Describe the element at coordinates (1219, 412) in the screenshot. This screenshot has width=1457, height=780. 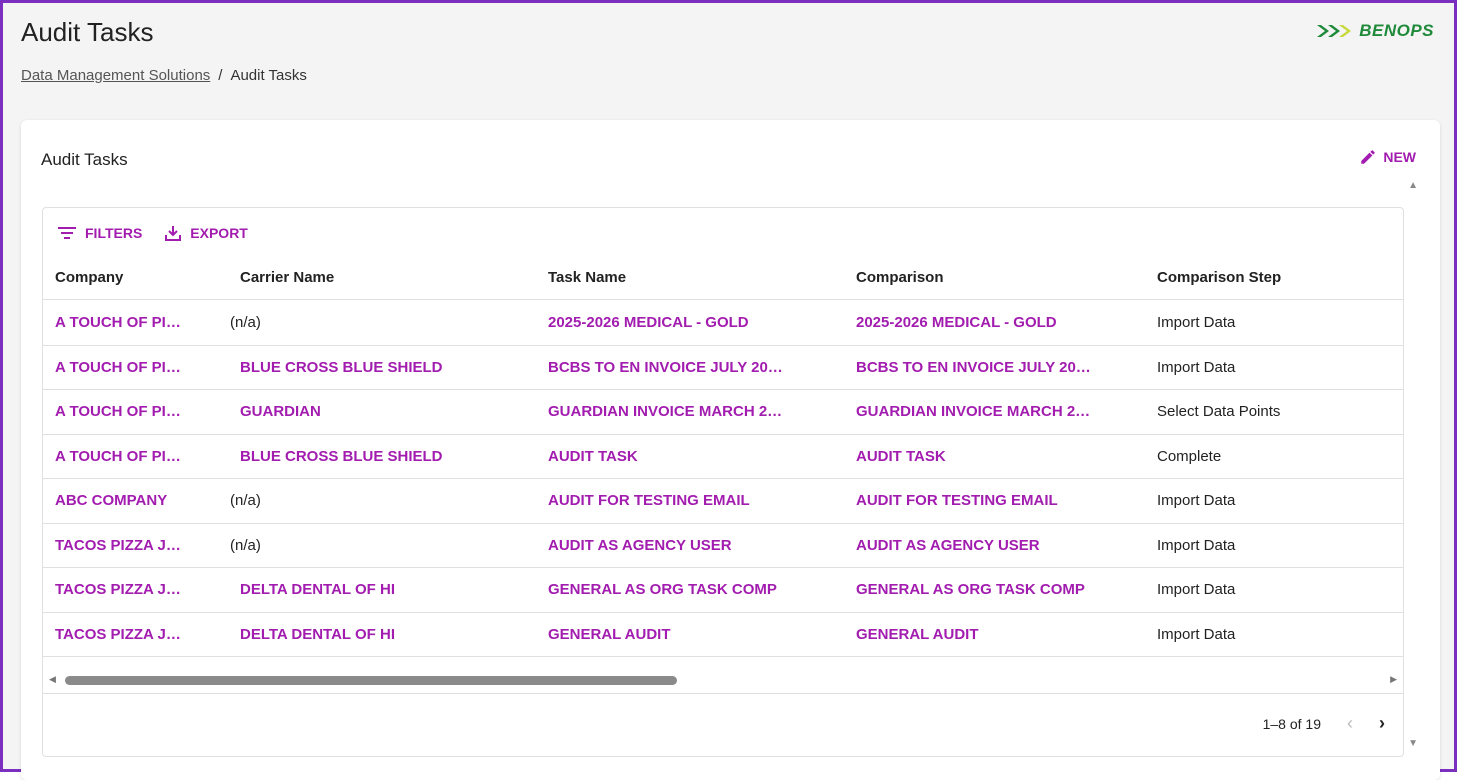
I see `comparison-step-cell: Select Data Points` at that location.